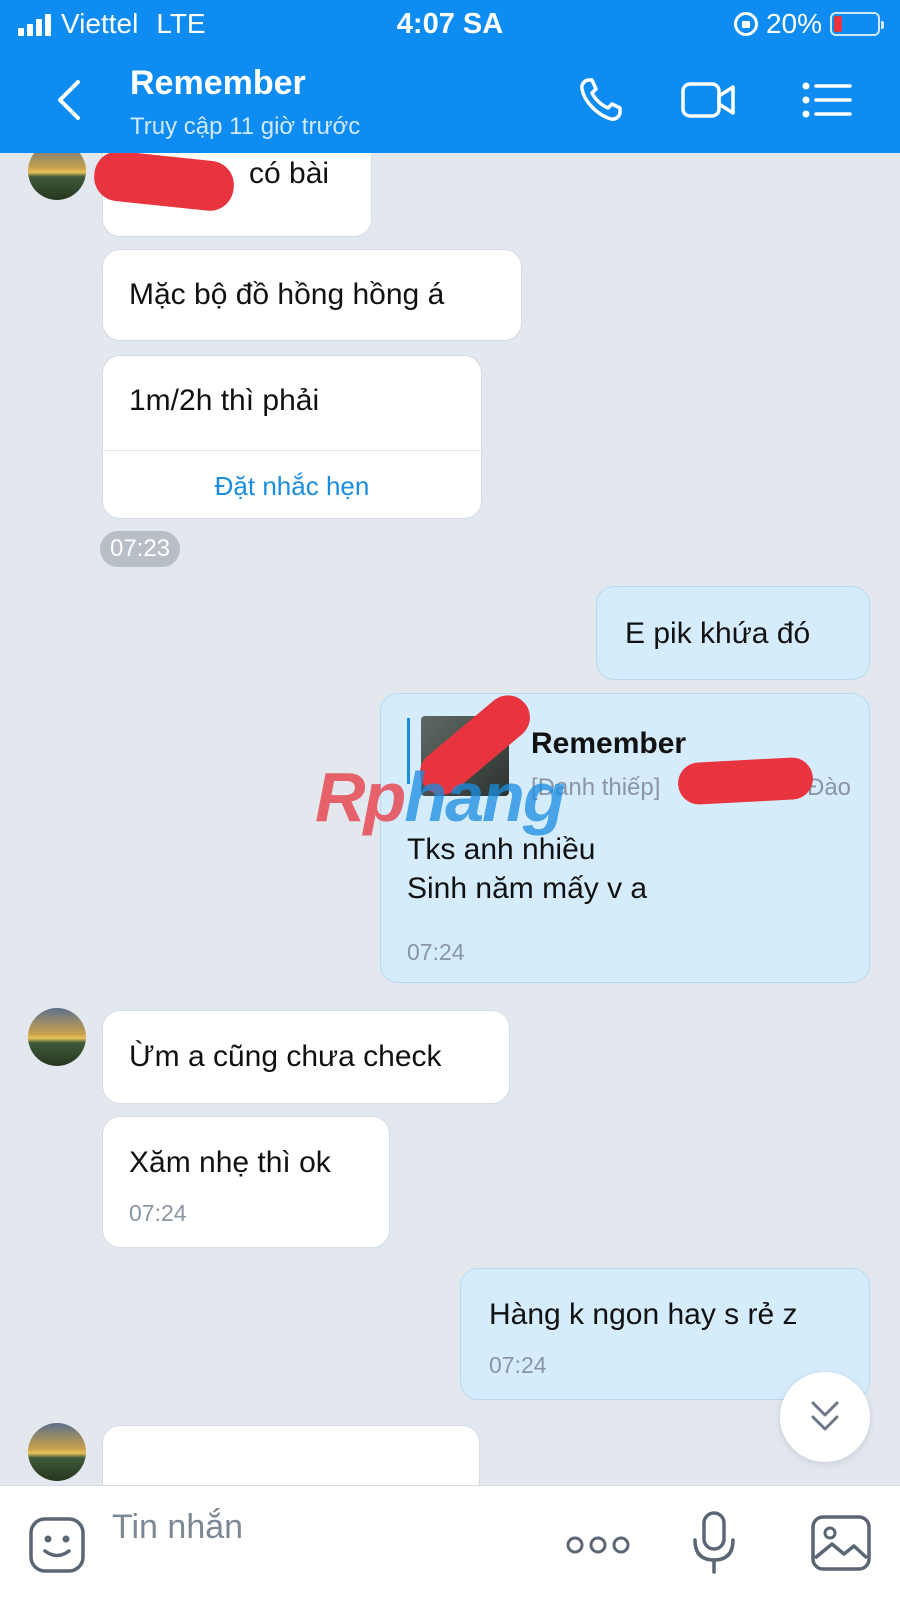 The image size is (900, 1600). What do you see at coordinates (793, 23) in the screenshot?
I see `battery-percent: 20%` at bounding box center [793, 23].